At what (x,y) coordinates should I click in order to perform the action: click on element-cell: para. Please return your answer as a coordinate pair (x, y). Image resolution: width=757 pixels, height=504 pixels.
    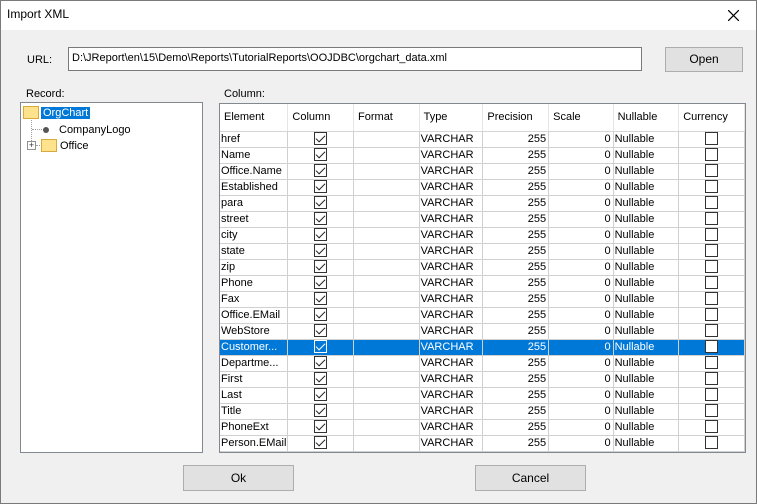
    Looking at the image, I should click on (254, 203).